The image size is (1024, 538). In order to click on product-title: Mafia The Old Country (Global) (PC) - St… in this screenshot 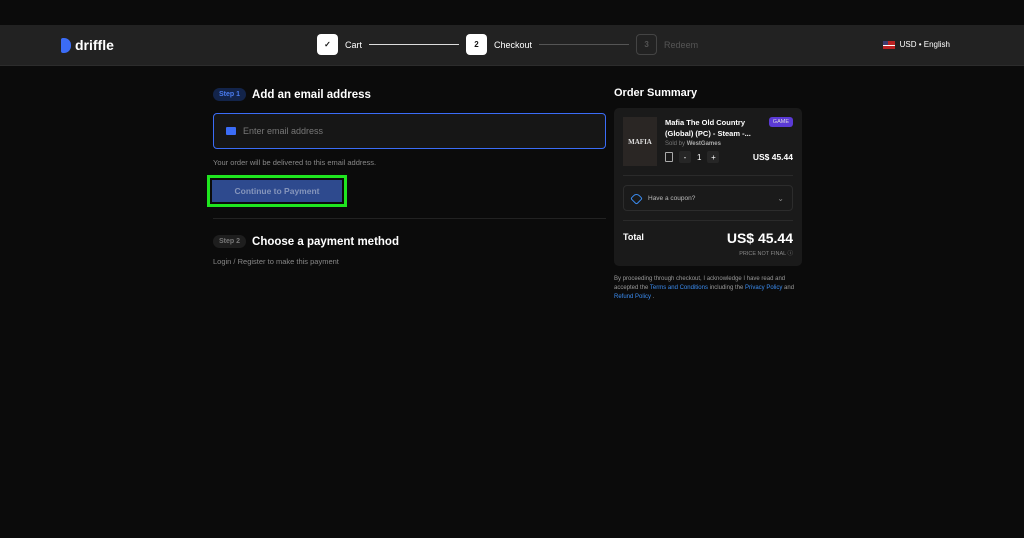, I will do `click(712, 128)`.